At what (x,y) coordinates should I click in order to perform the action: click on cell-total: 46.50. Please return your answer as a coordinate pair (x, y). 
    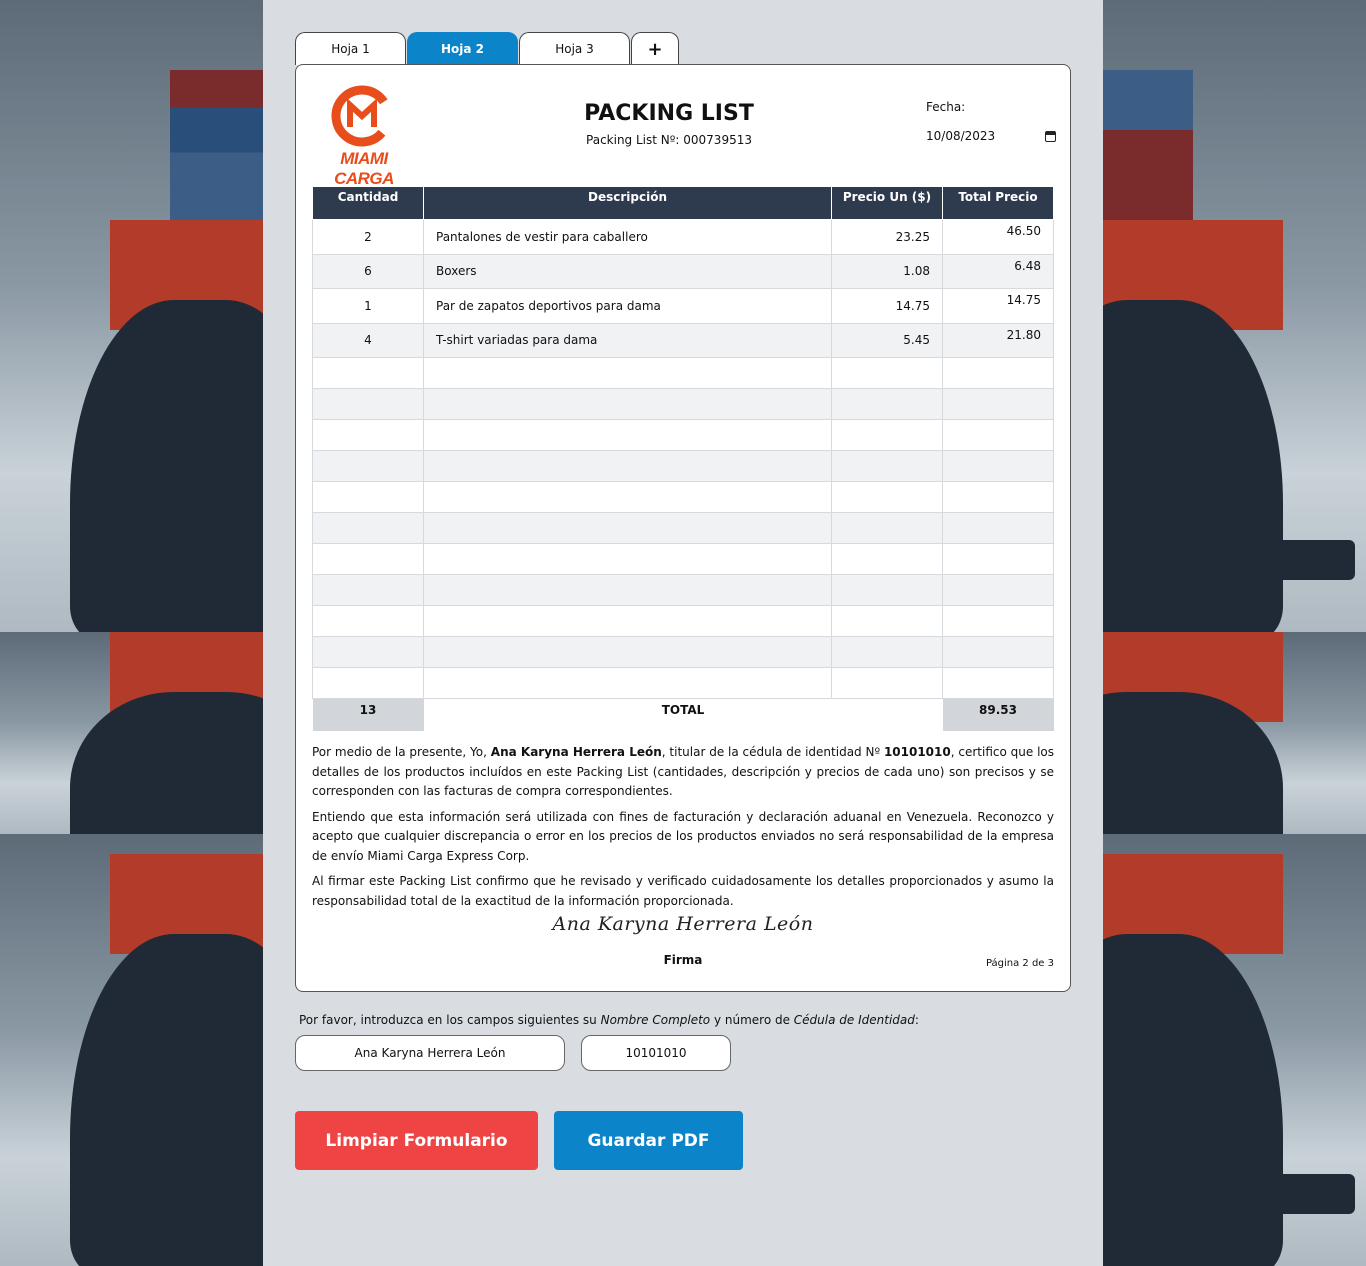
    Looking at the image, I should click on (998, 237).